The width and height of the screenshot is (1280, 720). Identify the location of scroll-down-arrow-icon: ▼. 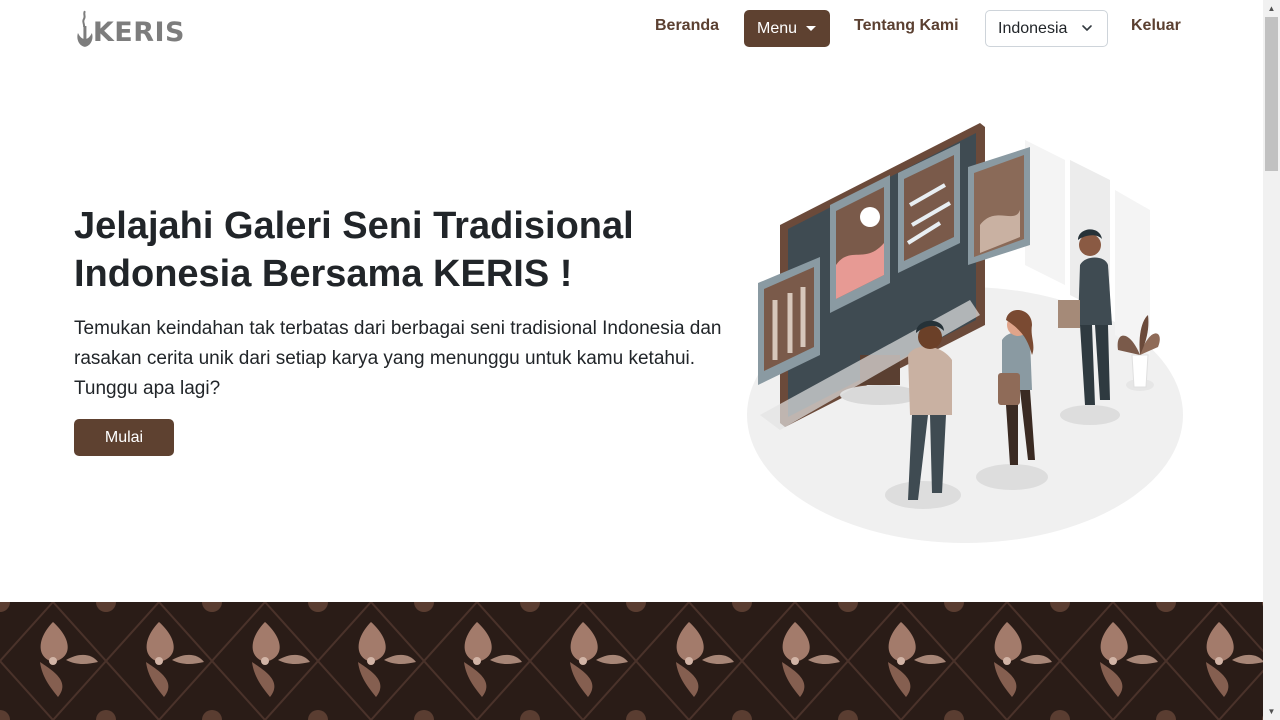
(1271, 711).